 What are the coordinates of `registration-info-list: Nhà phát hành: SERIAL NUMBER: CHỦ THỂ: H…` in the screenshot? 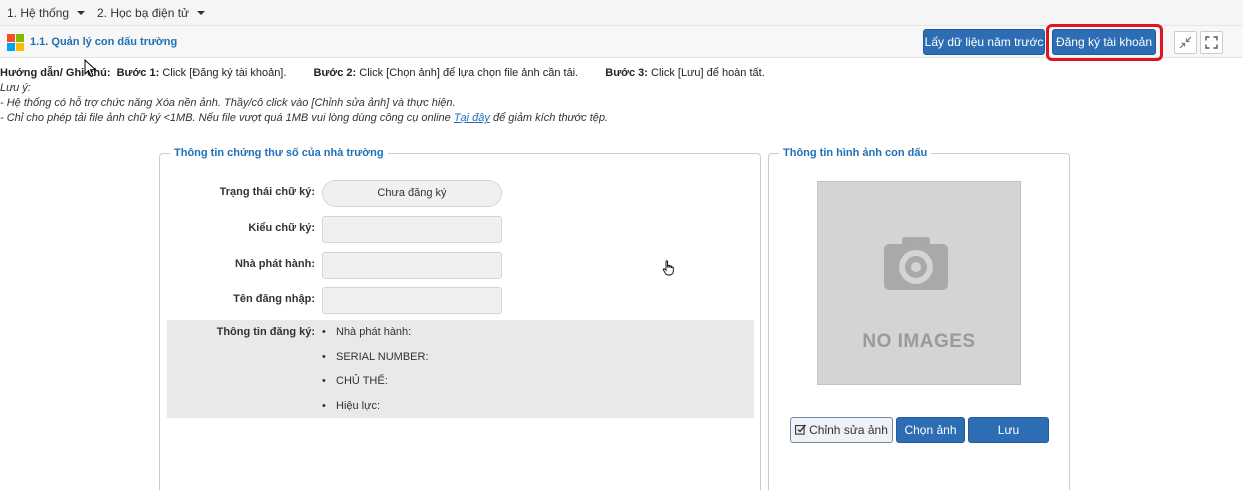 It's located at (375, 375).